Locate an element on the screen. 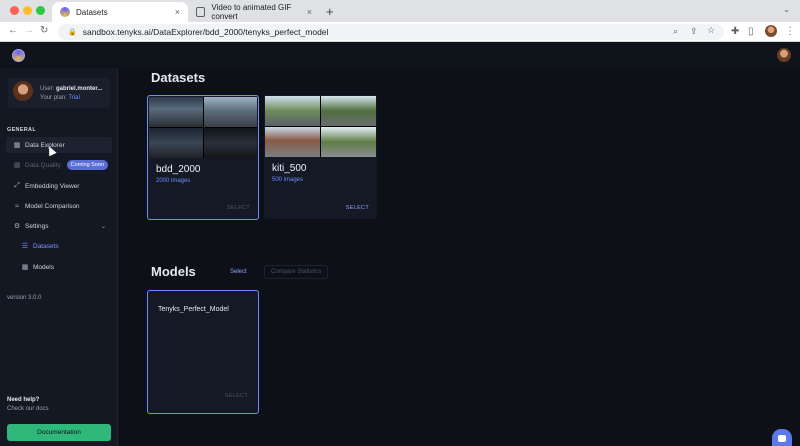 Image resolution: width=800 pixels, height=446 pixels. sidebar-item-models: ▦ Models is located at coordinates (63, 267).